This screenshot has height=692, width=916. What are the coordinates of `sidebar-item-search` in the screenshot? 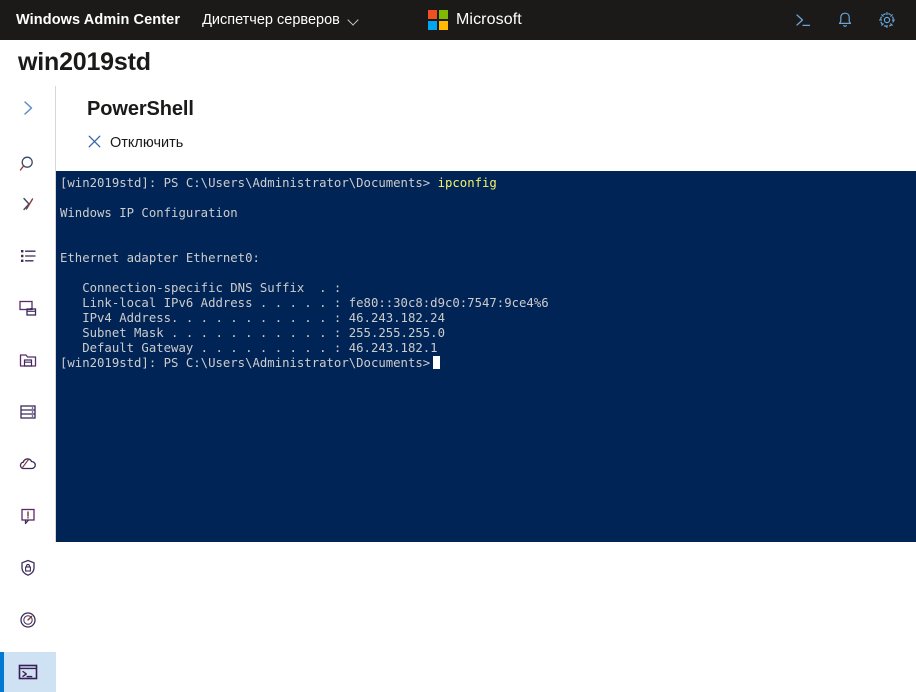 It's located at (28, 164).